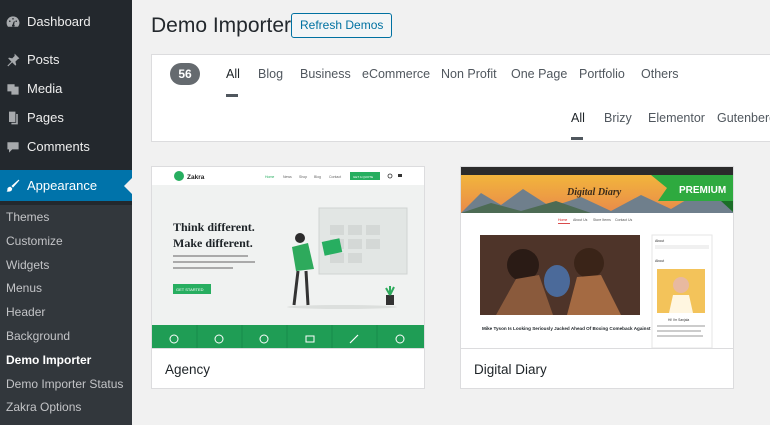  What do you see at coordinates (594, 192) in the screenshot?
I see `preview-site-title: Digital Diary` at bounding box center [594, 192].